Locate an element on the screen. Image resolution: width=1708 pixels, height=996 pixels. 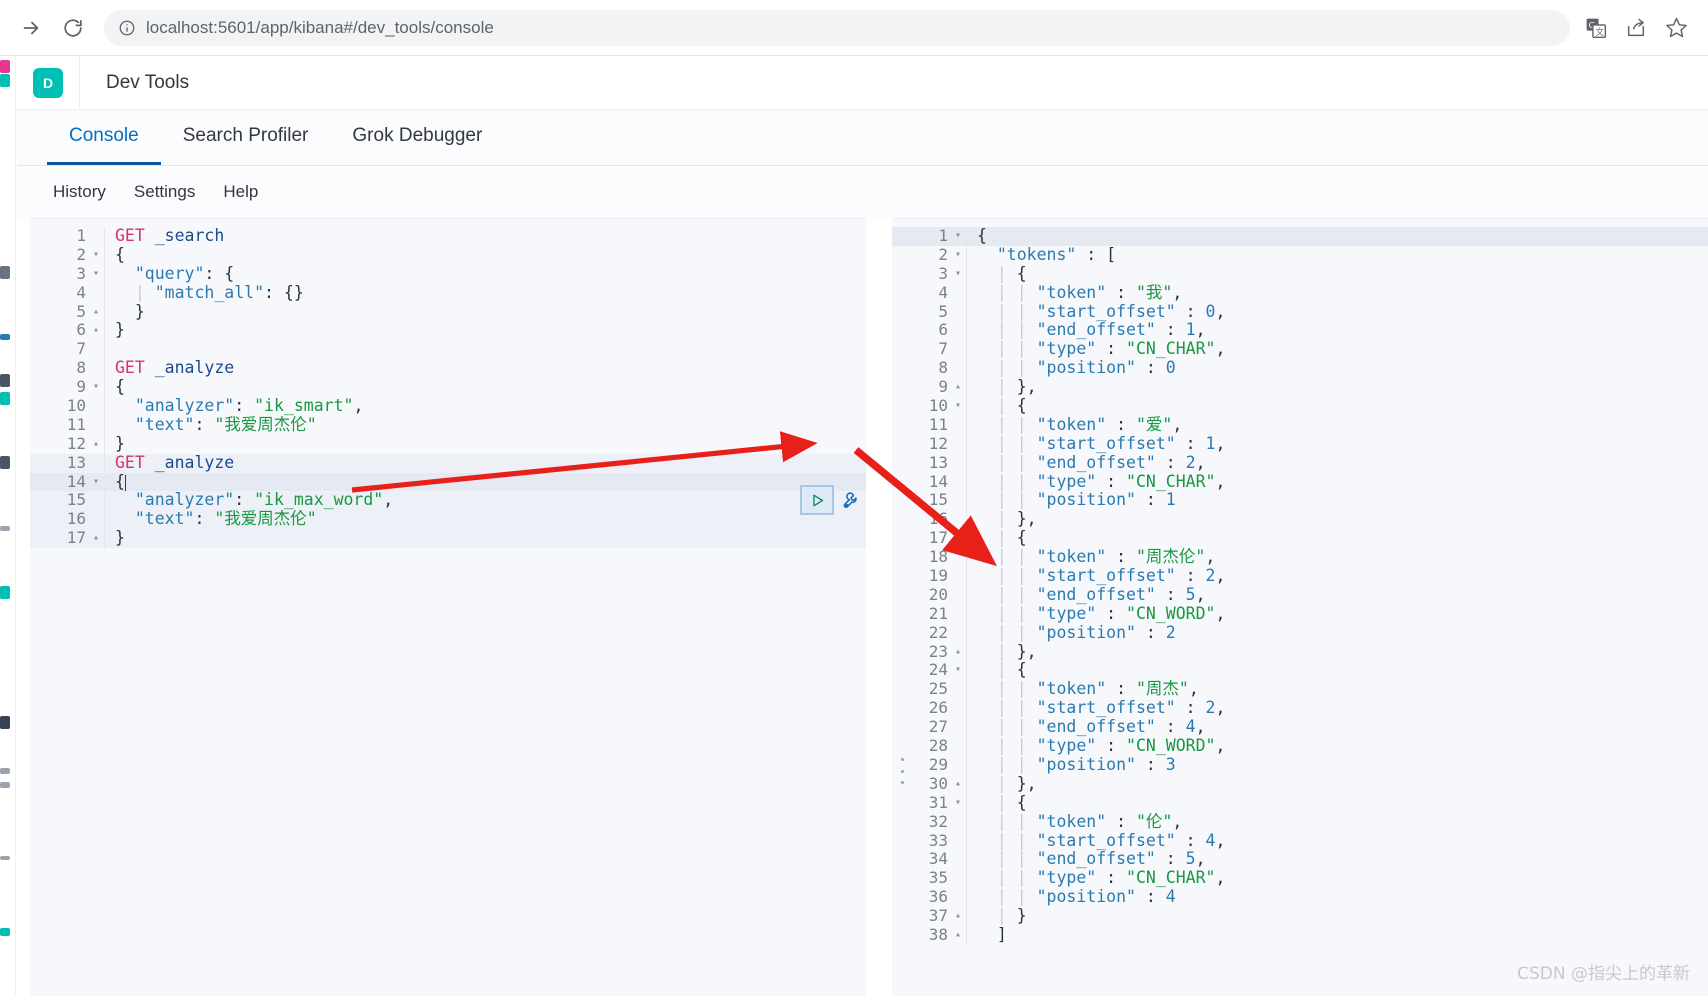
code-line: 21 | | "type" : "CN_WORD", is located at coordinates (1300, 614).